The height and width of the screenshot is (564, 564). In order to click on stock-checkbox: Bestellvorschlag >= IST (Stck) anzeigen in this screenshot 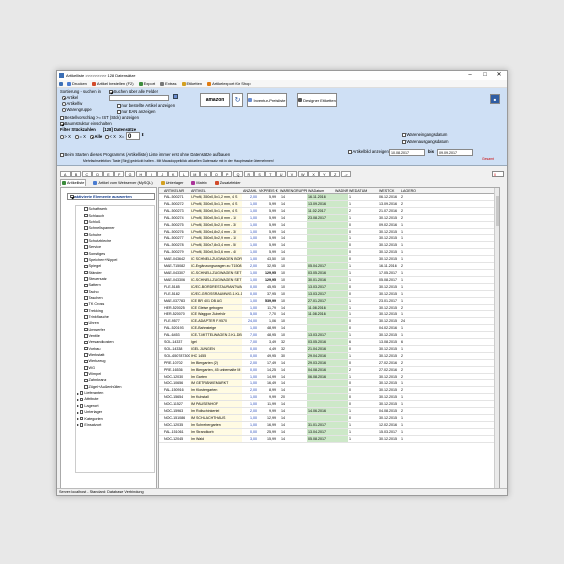, I will do `click(99, 117)`.